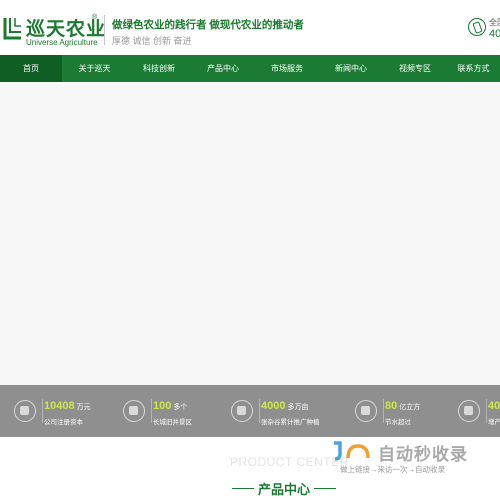 The width and height of the screenshot is (500, 500). What do you see at coordinates (95, 17) in the screenshot?
I see `registered-mark: ®` at bounding box center [95, 17].